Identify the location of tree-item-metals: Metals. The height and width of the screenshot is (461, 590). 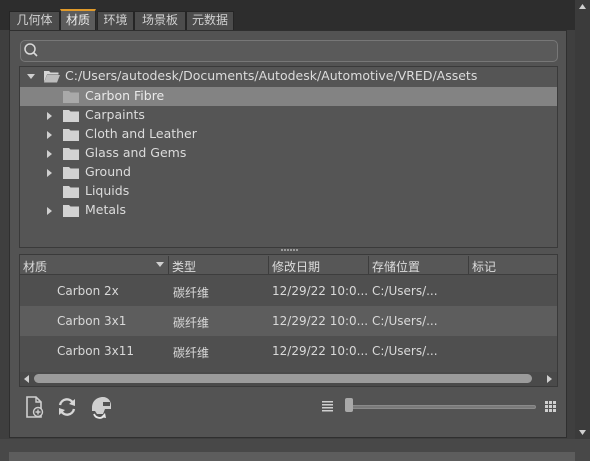
(288, 210).